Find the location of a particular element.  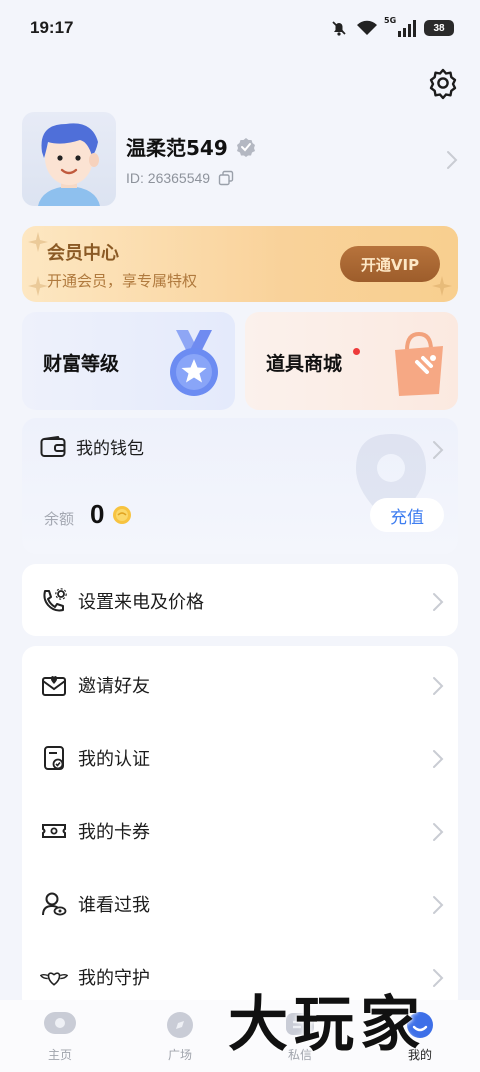

home-chat-icon is located at coordinates (60, 1025).